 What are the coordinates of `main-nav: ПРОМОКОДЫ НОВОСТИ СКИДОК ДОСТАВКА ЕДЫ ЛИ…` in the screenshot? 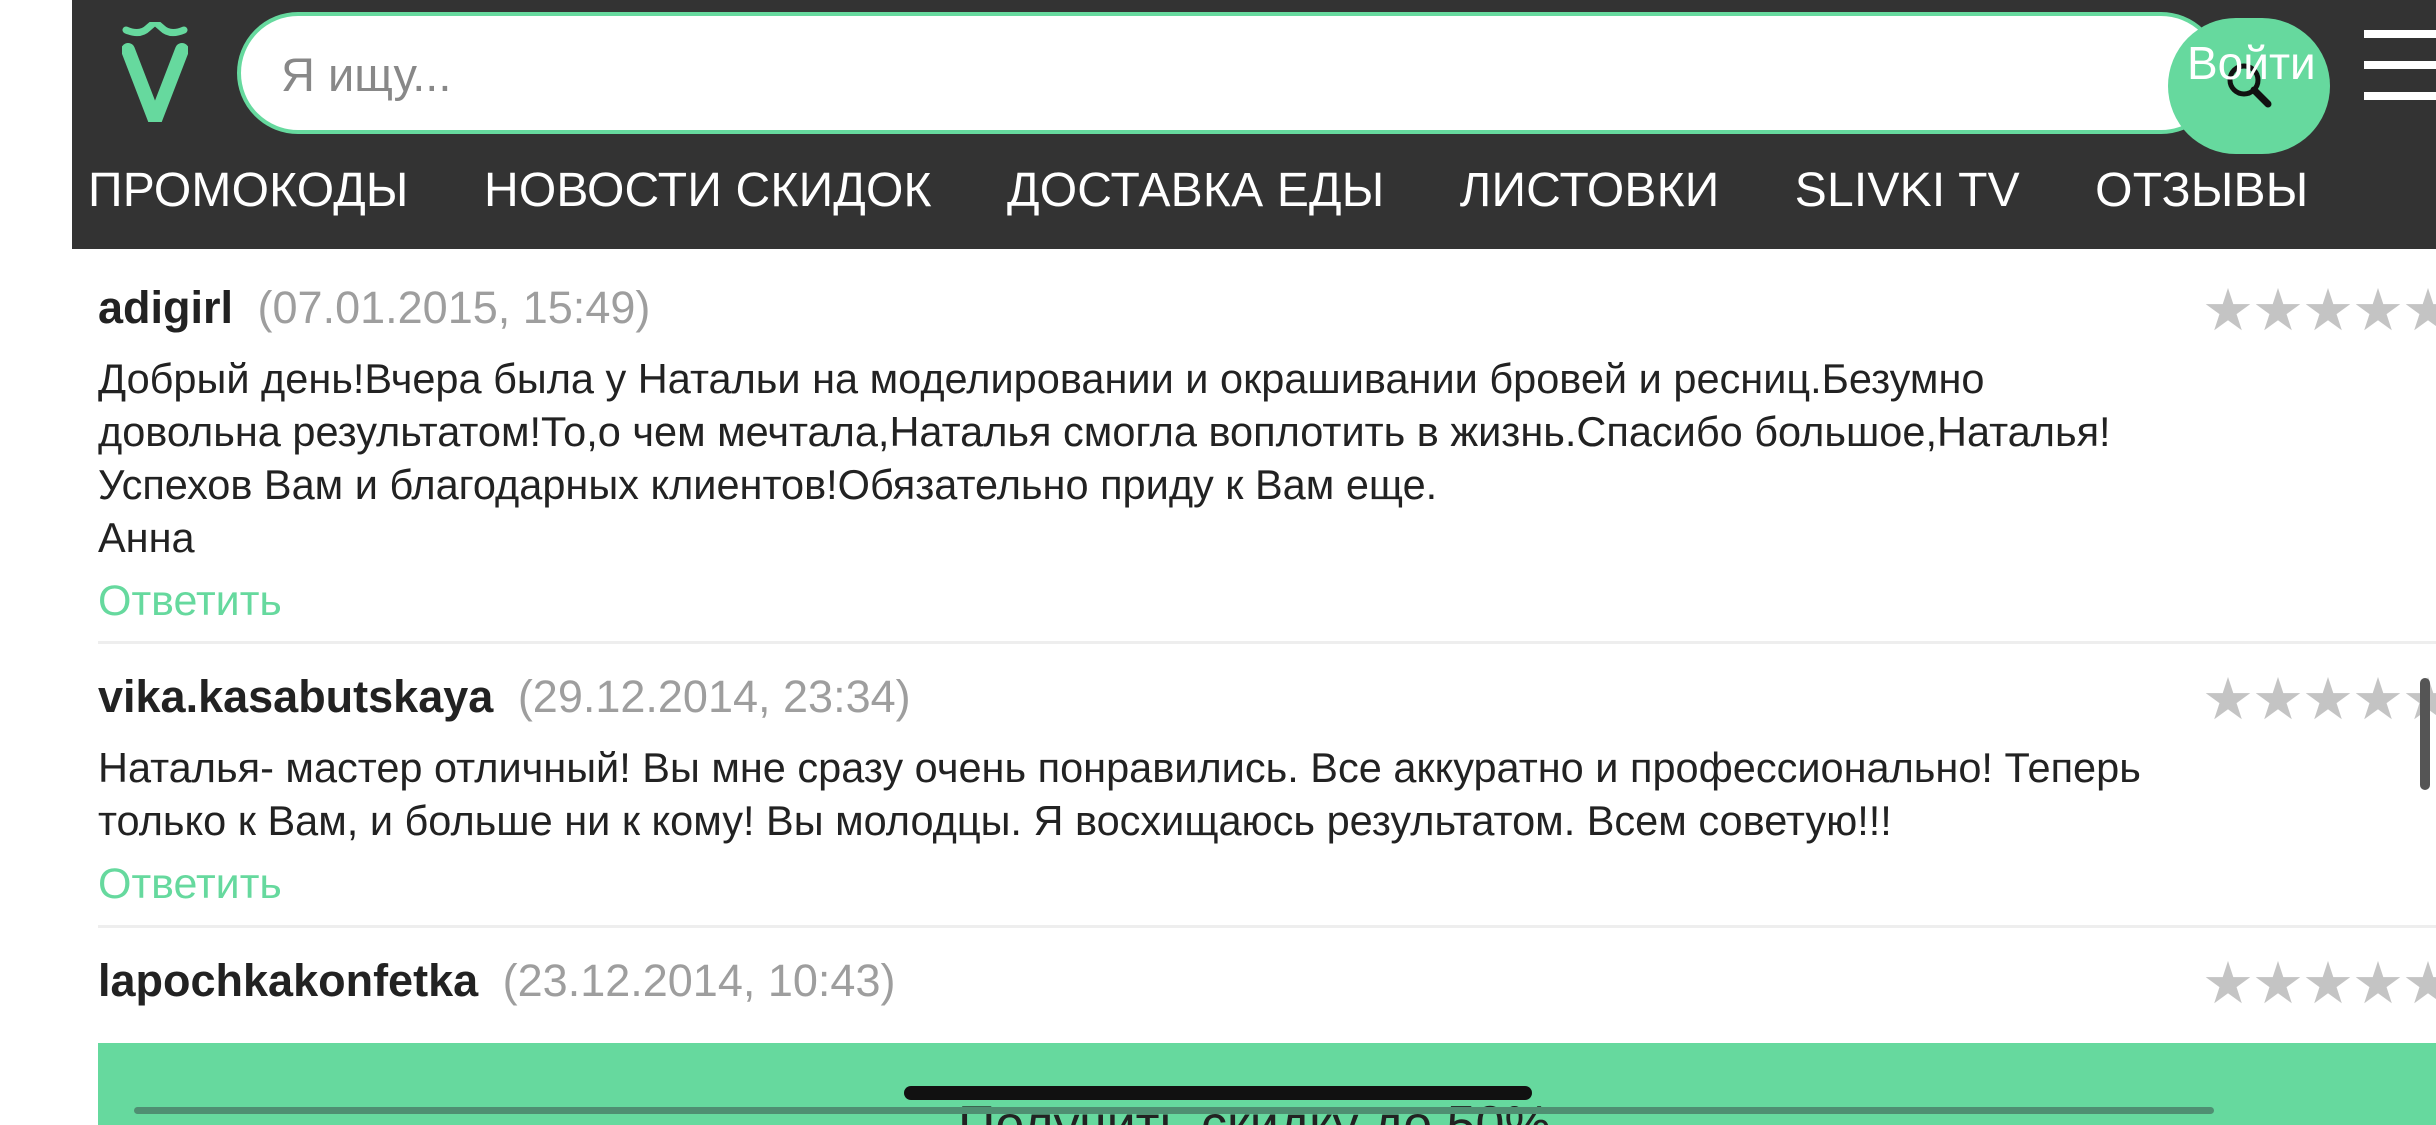 It's located at (1229, 193).